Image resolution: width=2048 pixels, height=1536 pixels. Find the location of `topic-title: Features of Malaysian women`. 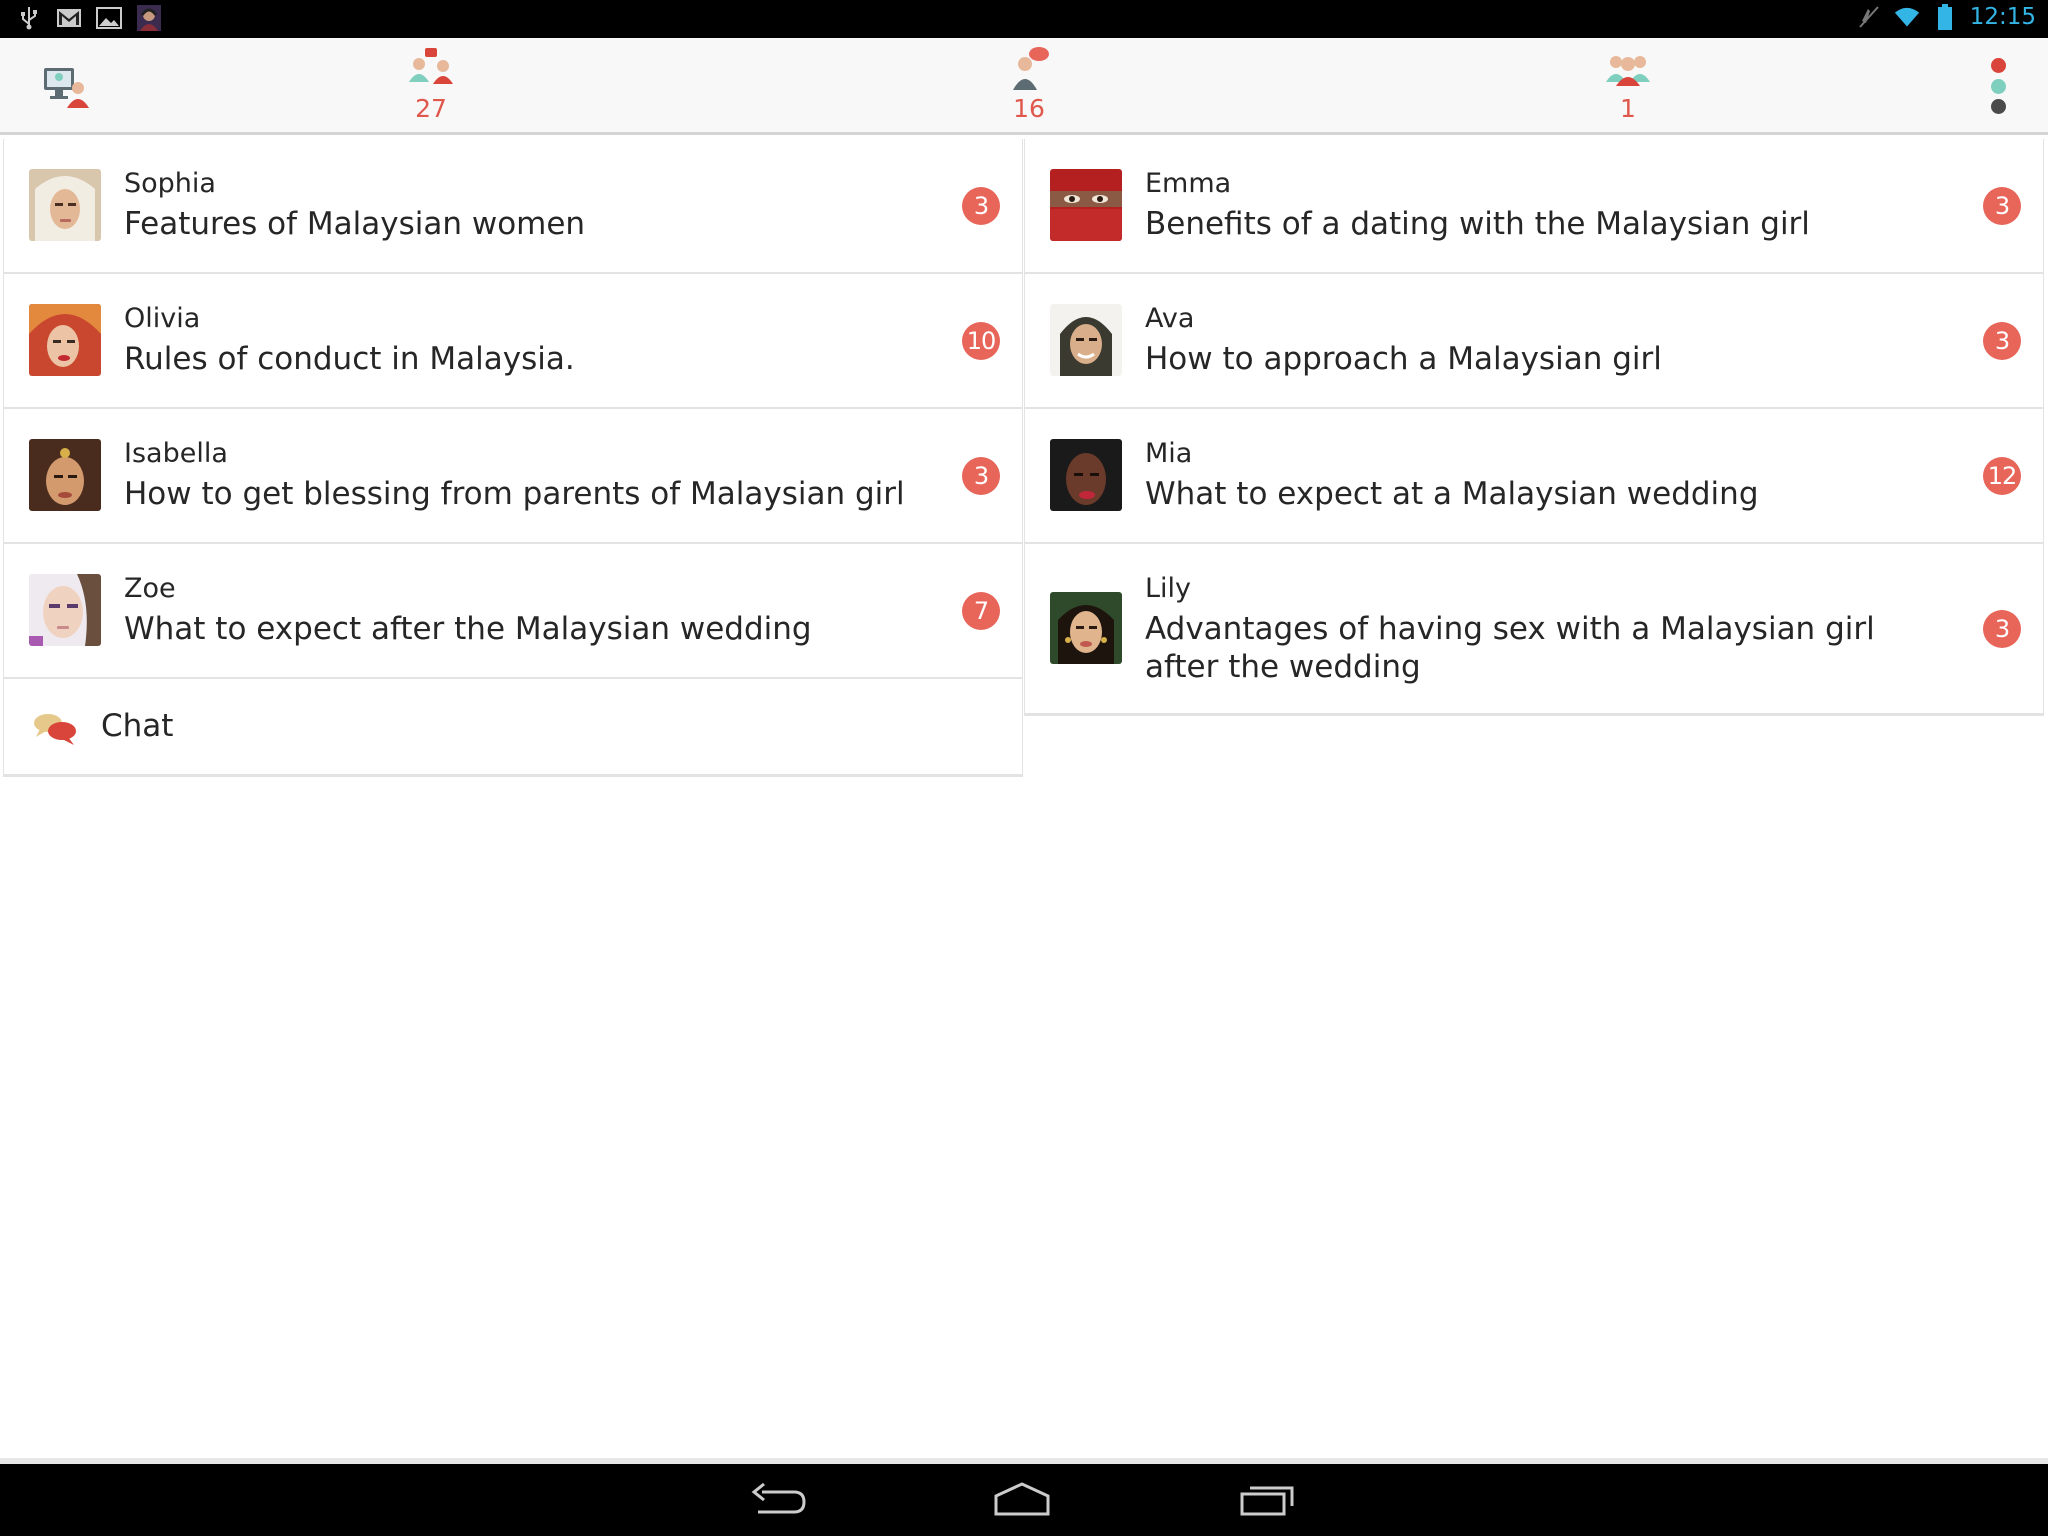

topic-title: Features of Malaysian women is located at coordinates (355, 224).